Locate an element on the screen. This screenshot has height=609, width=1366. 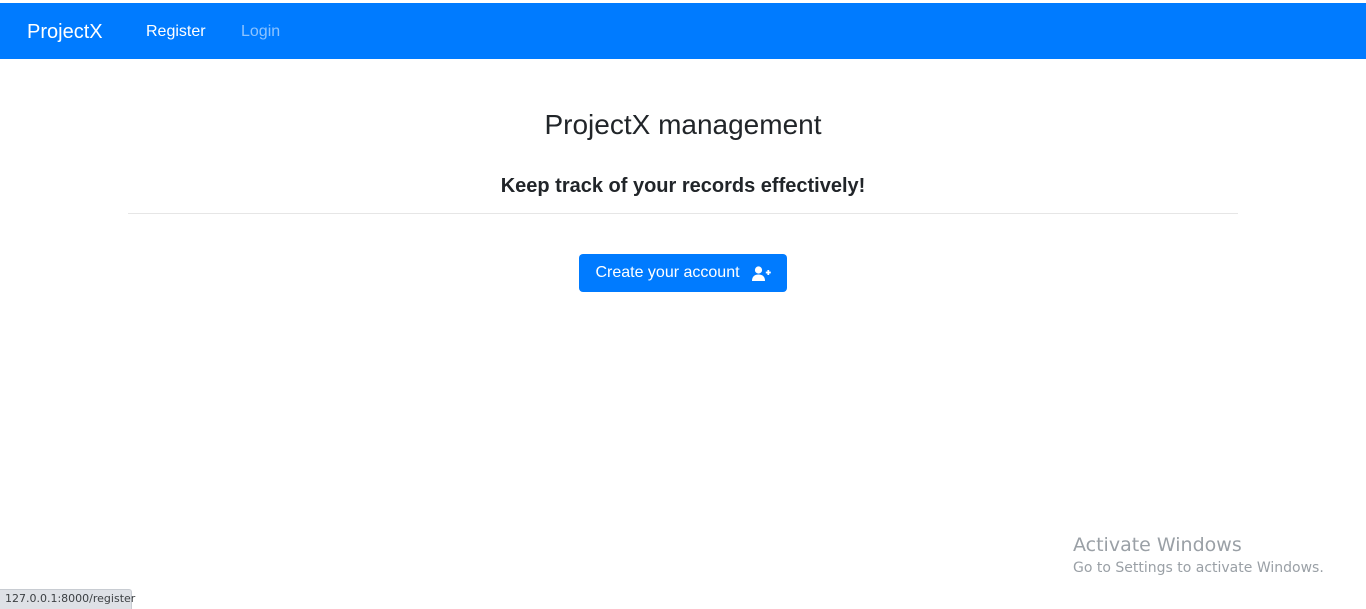
navbar-brand: ProjectX is located at coordinates (65, 32).